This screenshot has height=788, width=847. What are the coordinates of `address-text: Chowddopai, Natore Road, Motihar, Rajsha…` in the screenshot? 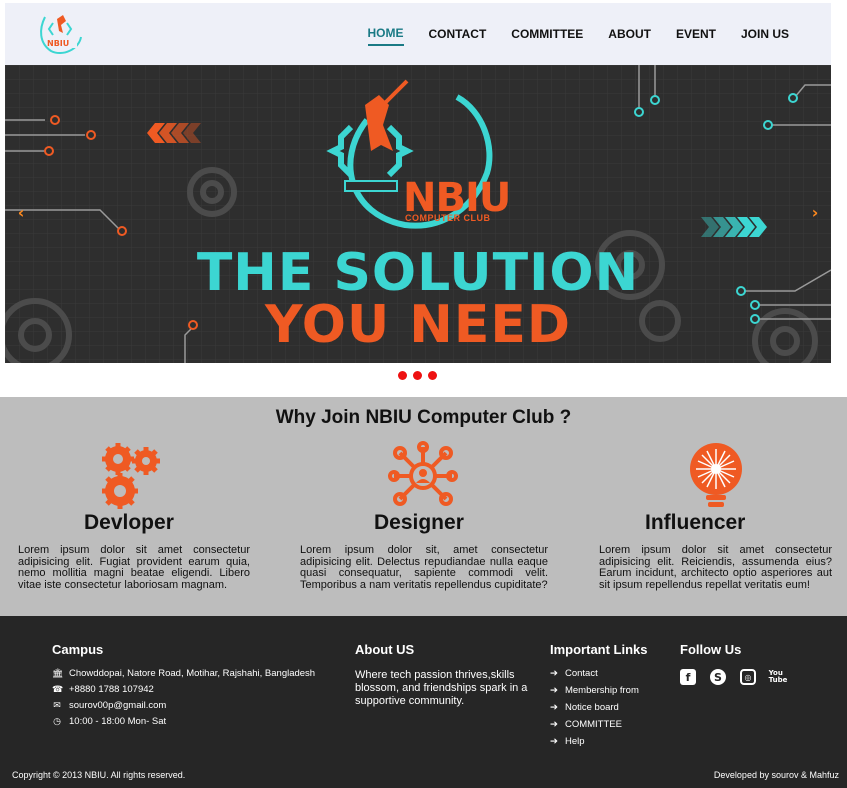 It's located at (192, 673).